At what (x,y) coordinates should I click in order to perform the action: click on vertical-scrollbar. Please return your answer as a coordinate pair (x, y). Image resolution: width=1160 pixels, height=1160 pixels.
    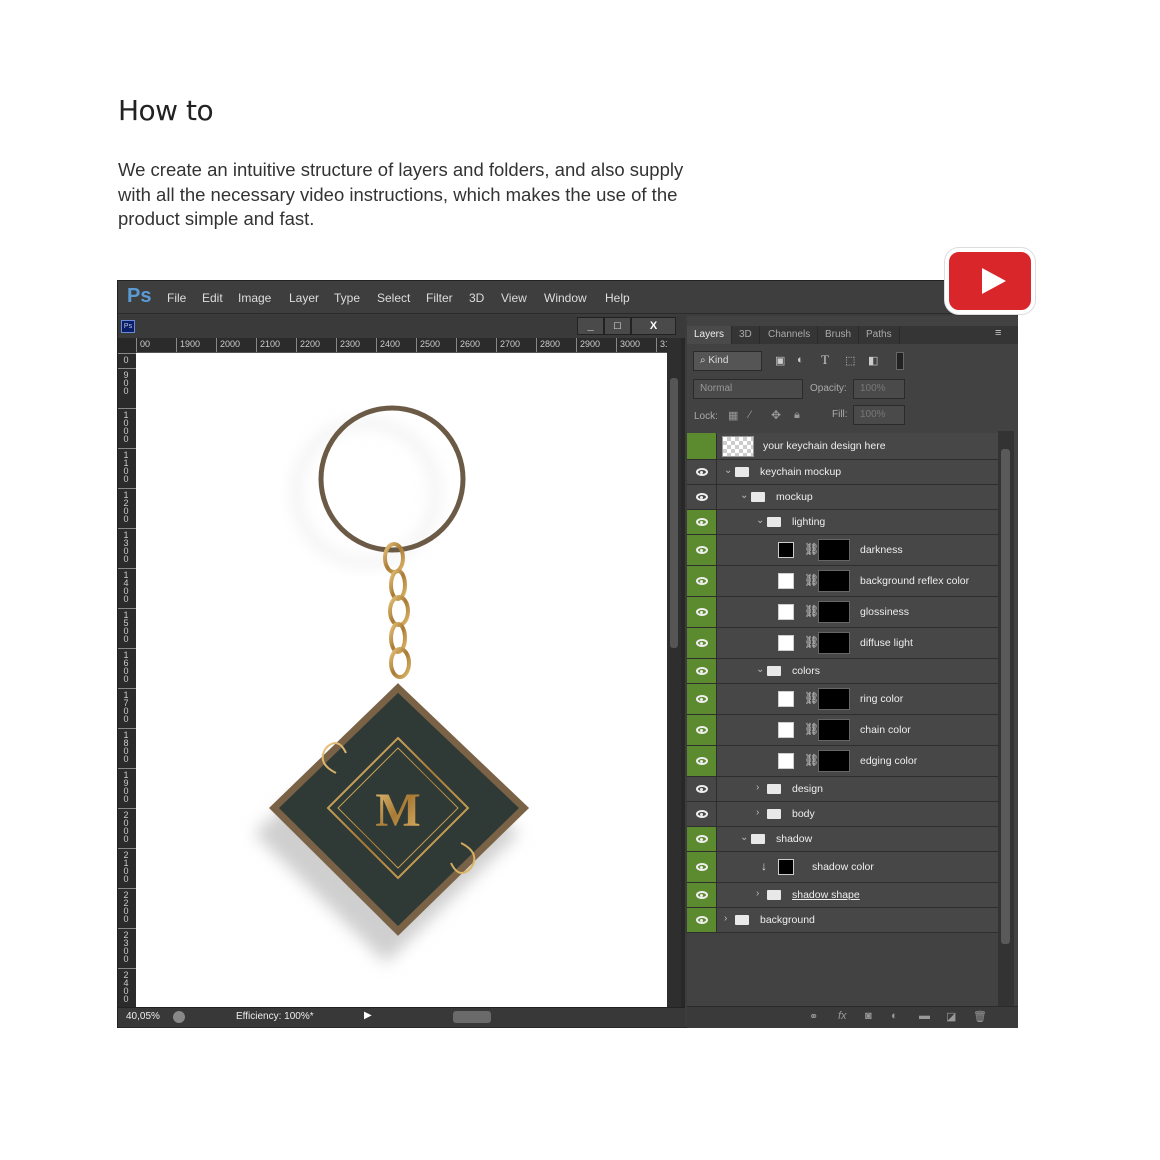
    Looking at the image, I should click on (674, 672).